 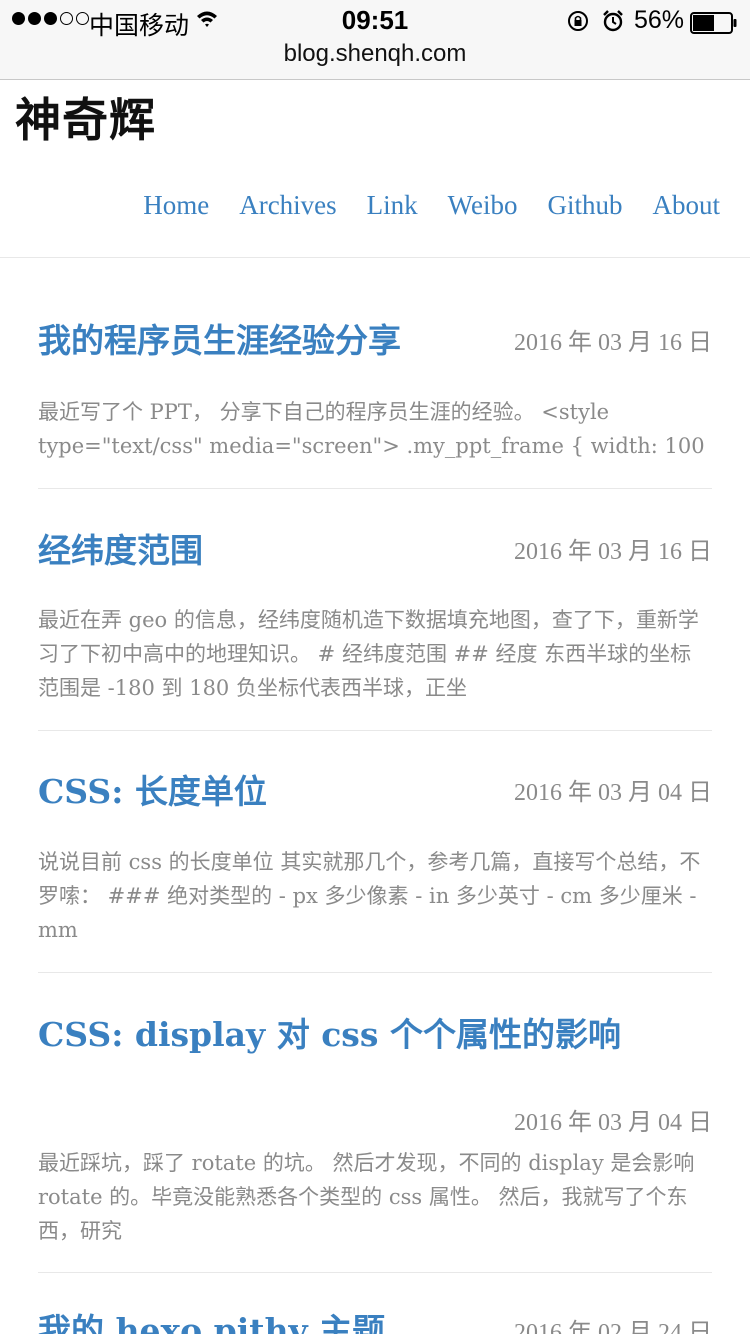 I want to click on header-divider, so click(x=375, y=257).